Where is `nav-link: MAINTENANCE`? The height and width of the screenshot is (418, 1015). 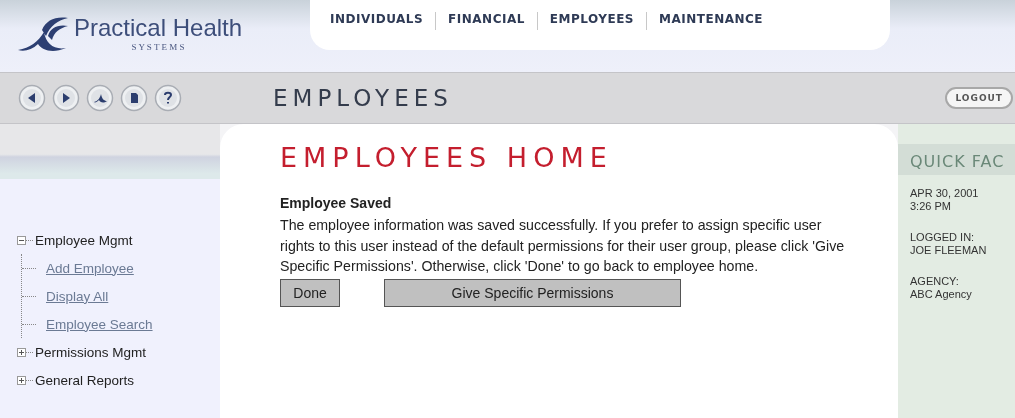 nav-link: MAINTENANCE is located at coordinates (711, 19).